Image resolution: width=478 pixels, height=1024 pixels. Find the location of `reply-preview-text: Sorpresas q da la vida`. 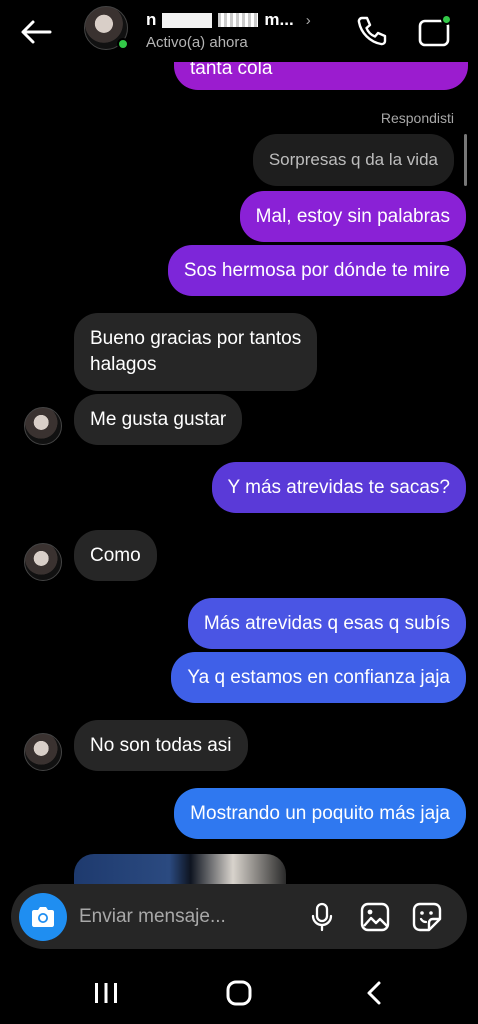

reply-preview-text: Sorpresas q da la vida is located at coordinates (353, 159).